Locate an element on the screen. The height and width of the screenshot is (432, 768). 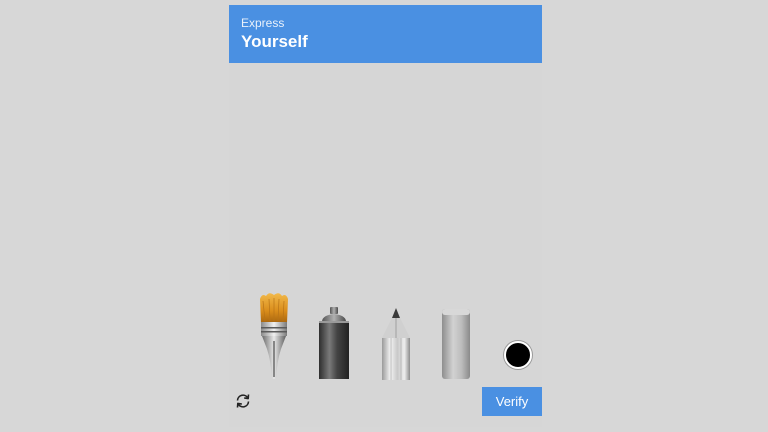
spray-can-tool is located at coordinates (334, 343).